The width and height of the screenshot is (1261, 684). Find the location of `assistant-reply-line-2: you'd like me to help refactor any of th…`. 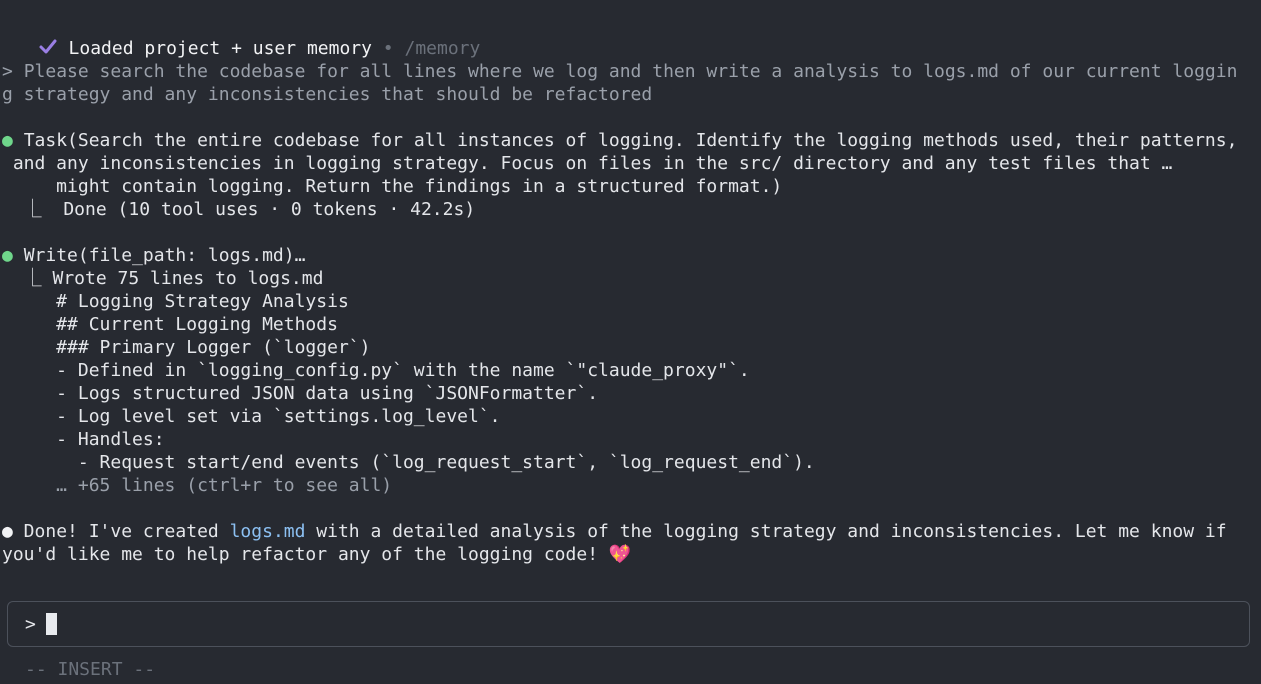

assistant-reply-line-2: you'd like me to help refactor any of th… is located at coordinates (316, 554).